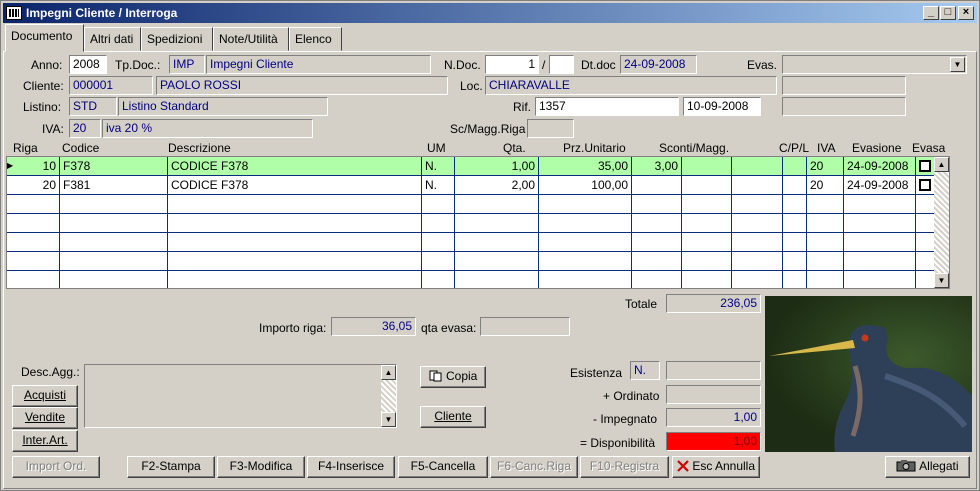  What do you see at coordinates (716, 467) in the screenshot?
I see `esc-annulla-button: Esc Annulla` at bounding box center [716, 467].